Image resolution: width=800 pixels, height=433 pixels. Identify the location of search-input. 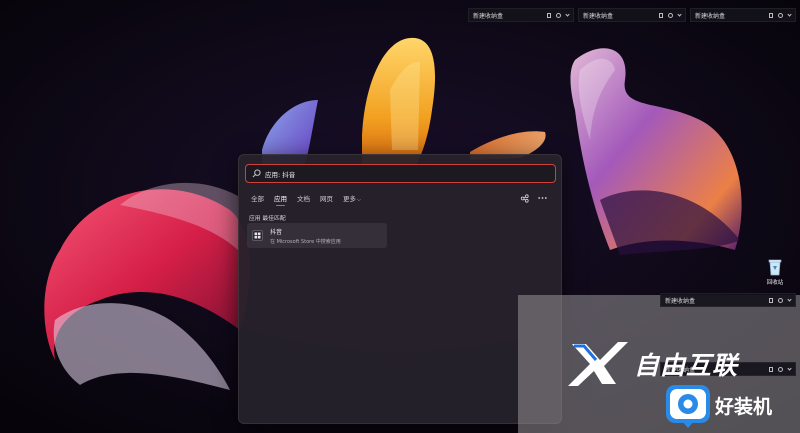
(405, 173).